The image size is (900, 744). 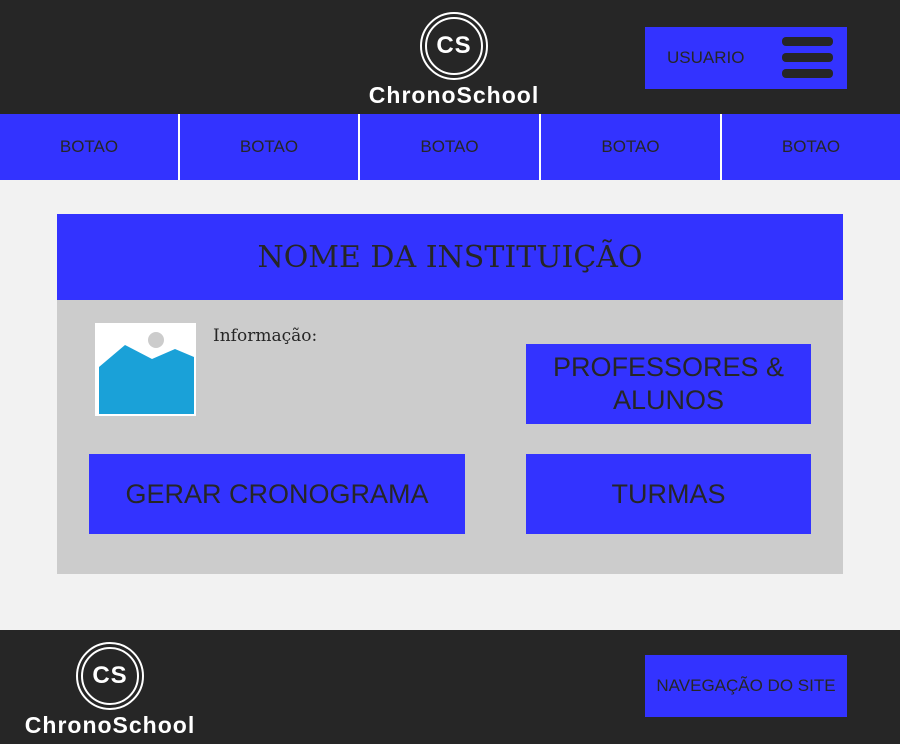 What do you see at coordinates (277, 494) in the screenshot?
I see `gerar-cronograma-button: GERAR CRONOGRAMA` at bounding box center [277, 494].